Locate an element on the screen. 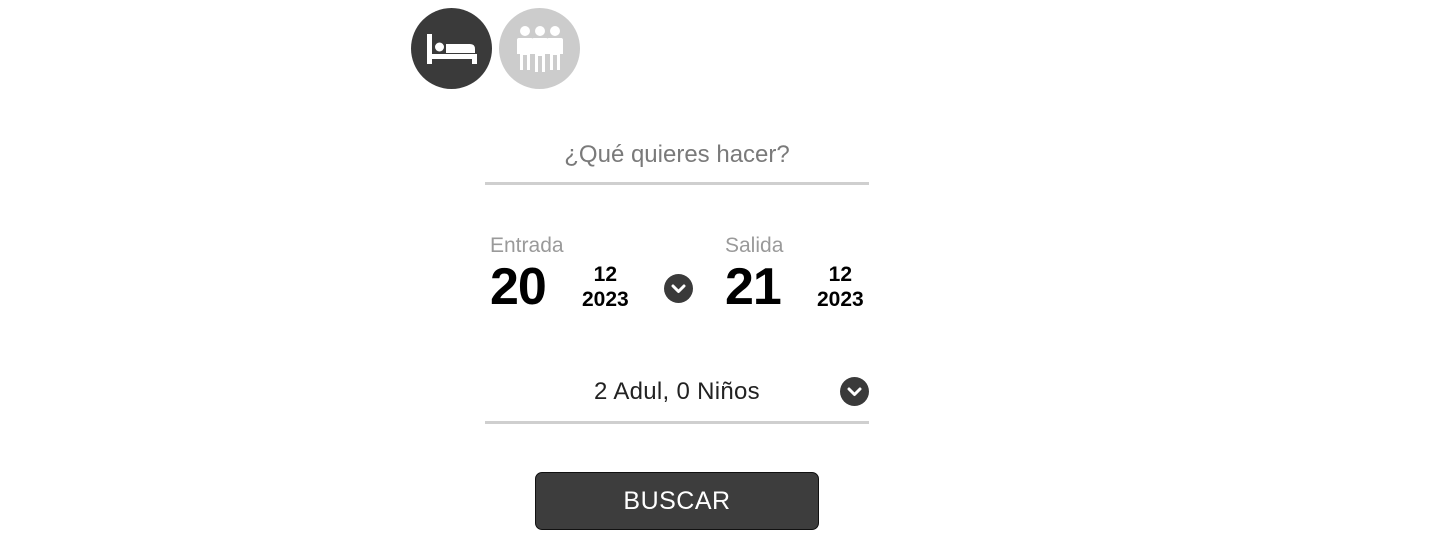 The image size is (1440, 539). guests-selector: 2 Adul, 0 Niños is located at coordinates (677, 395).